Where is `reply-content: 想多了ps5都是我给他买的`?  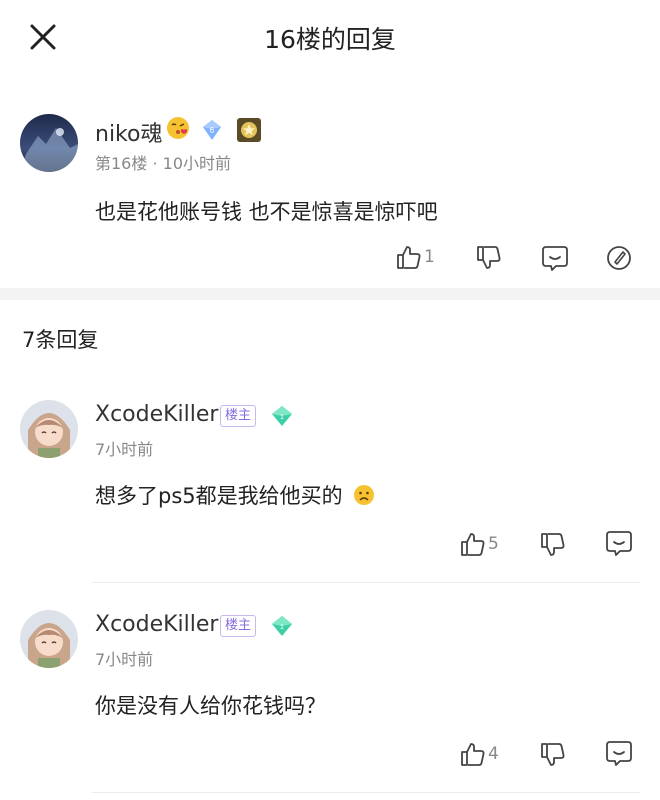
reply-content: 想多了ps5都是我给他买的 is located at coordinates (235, 495).